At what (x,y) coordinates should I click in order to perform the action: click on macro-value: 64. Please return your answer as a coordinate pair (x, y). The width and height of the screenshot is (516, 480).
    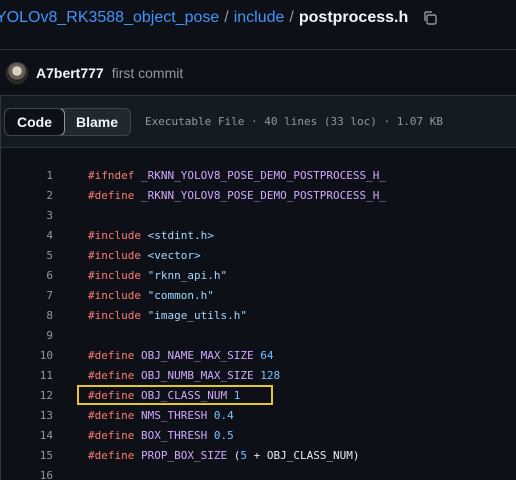
    Looking at the image, I should click on (267, 355).